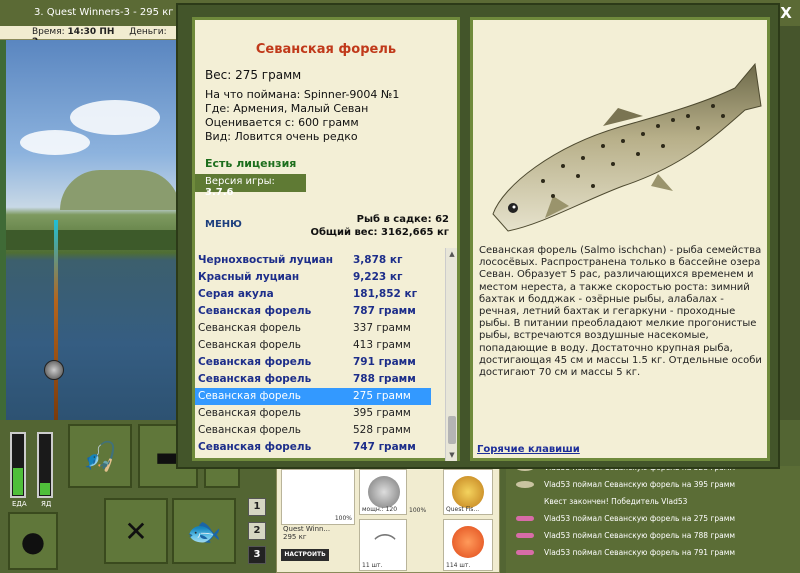  I want to click on shore, so click(90, 240).